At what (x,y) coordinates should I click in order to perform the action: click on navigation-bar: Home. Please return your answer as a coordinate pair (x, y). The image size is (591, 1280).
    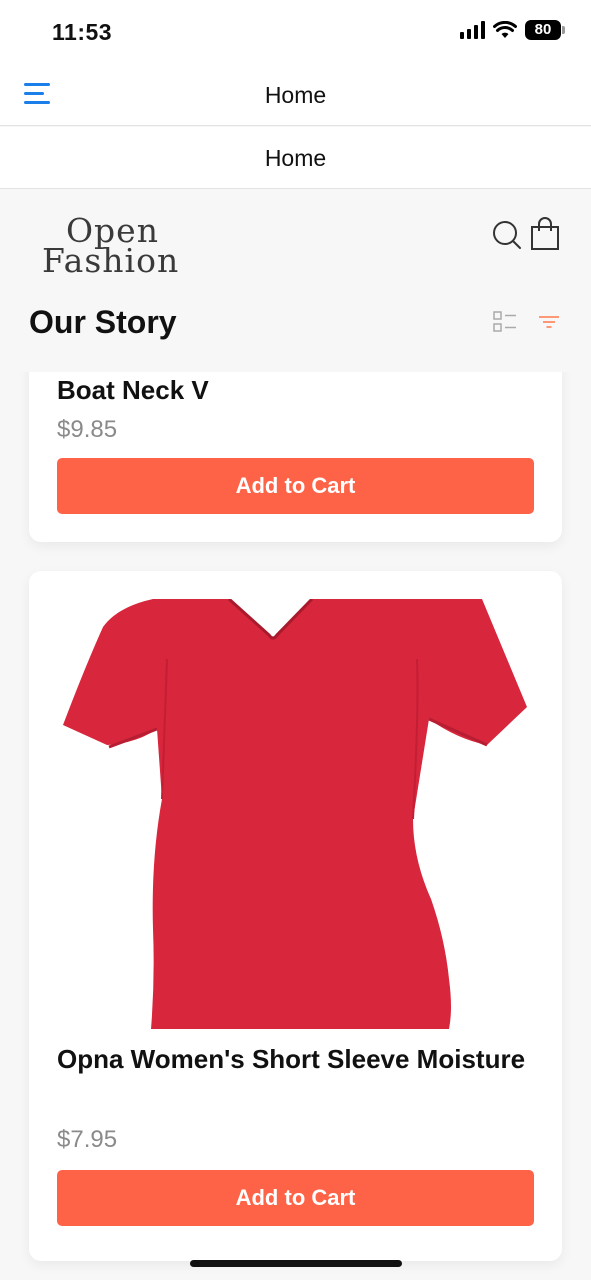
    Looking at the image, I should click on (295, 95).